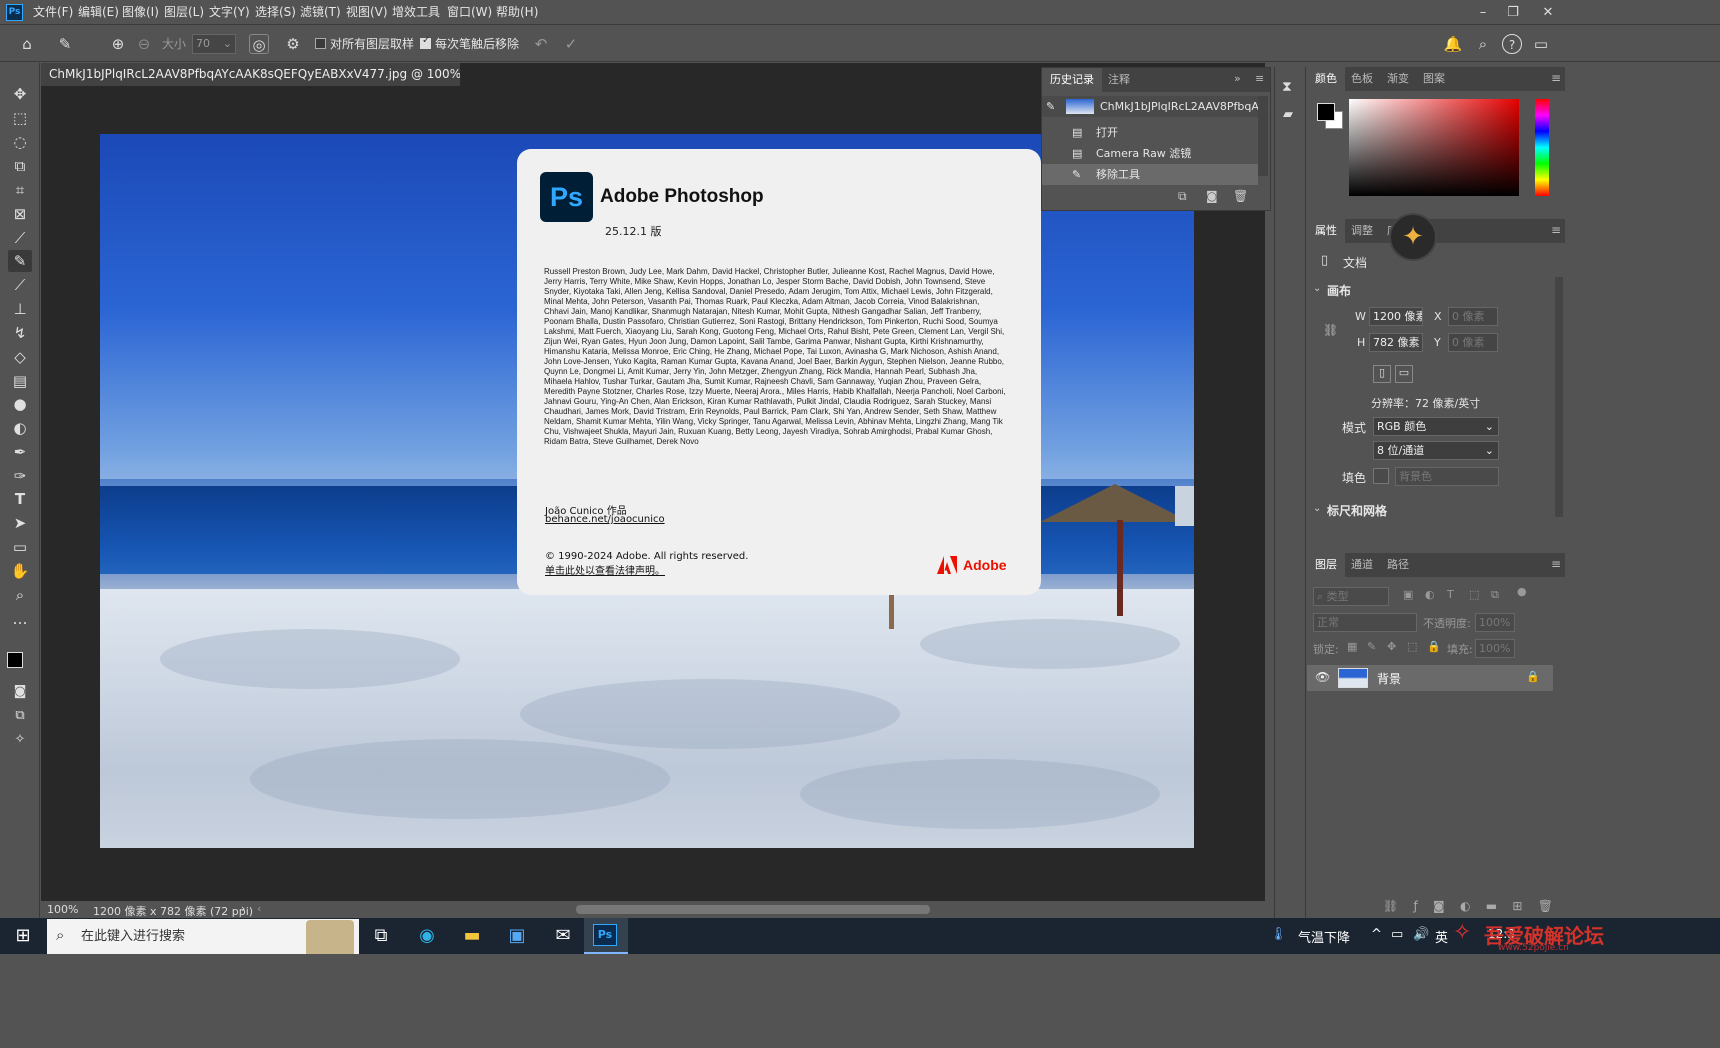 This screenshot has width=1720, height=1048. What do you see at coordinates (1473, 342) in the screenshot?
I see `y-input: 0 像素` at bounding box center [1473, 342].